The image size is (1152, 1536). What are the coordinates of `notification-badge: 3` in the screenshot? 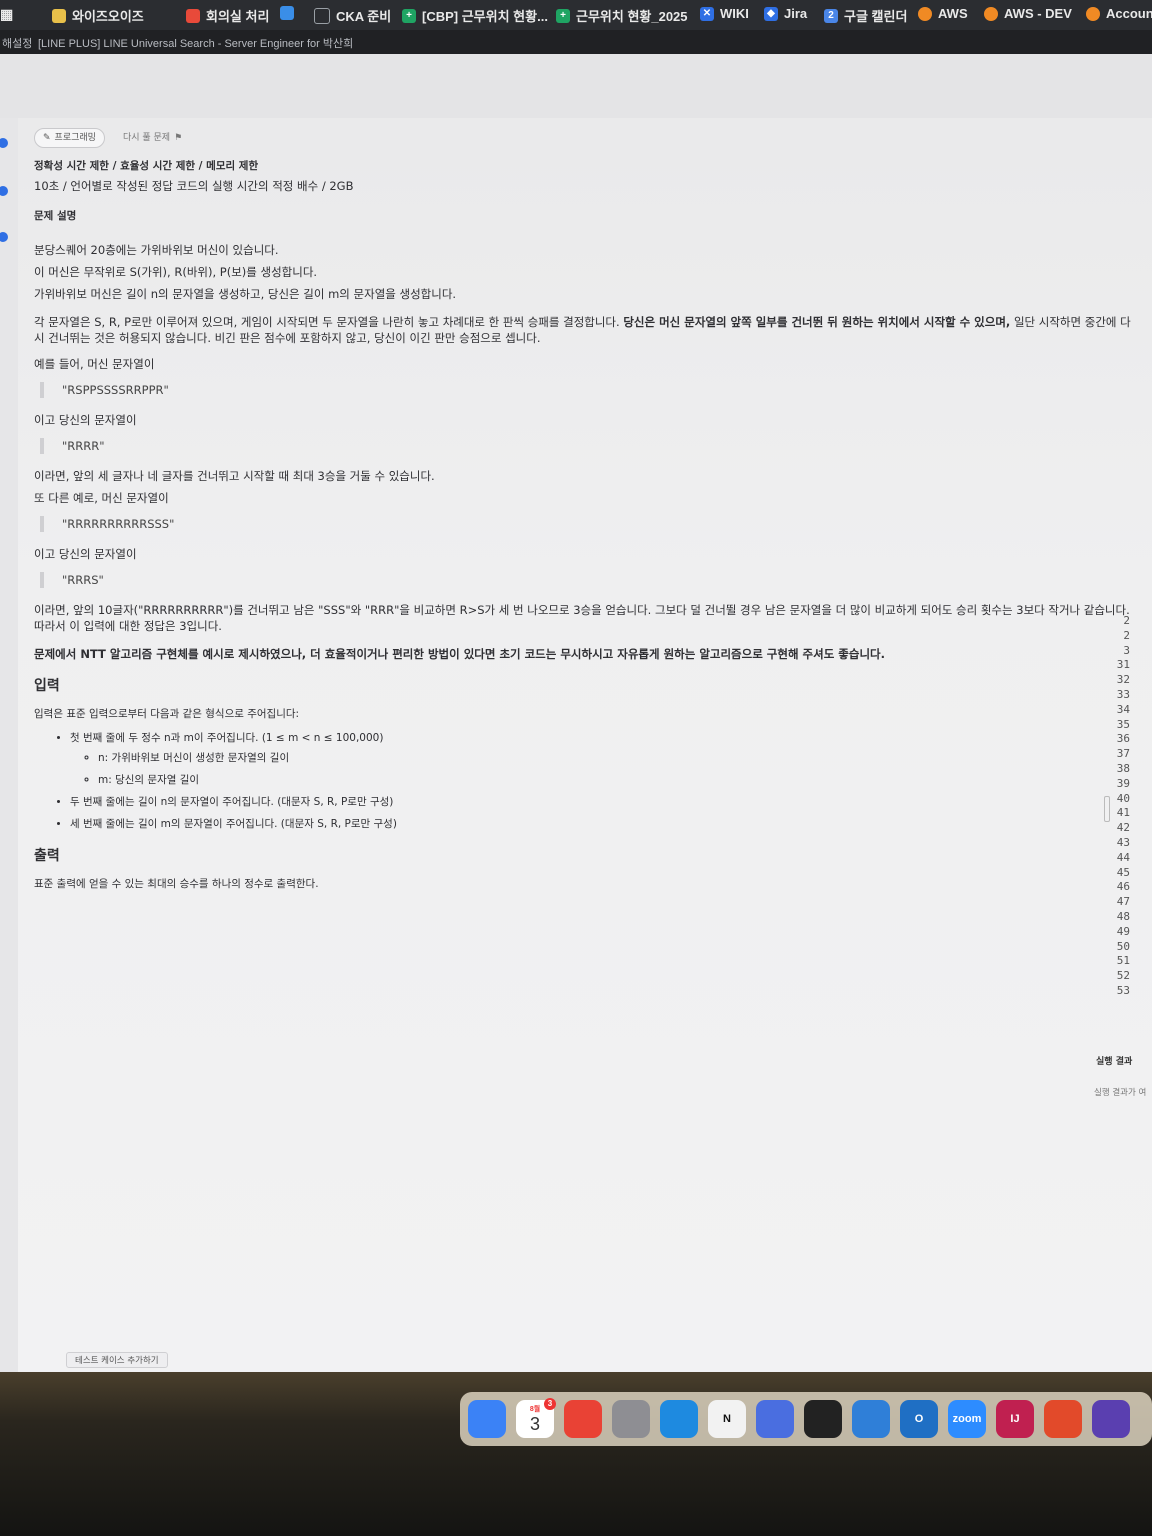 It's located at (550, 1404).